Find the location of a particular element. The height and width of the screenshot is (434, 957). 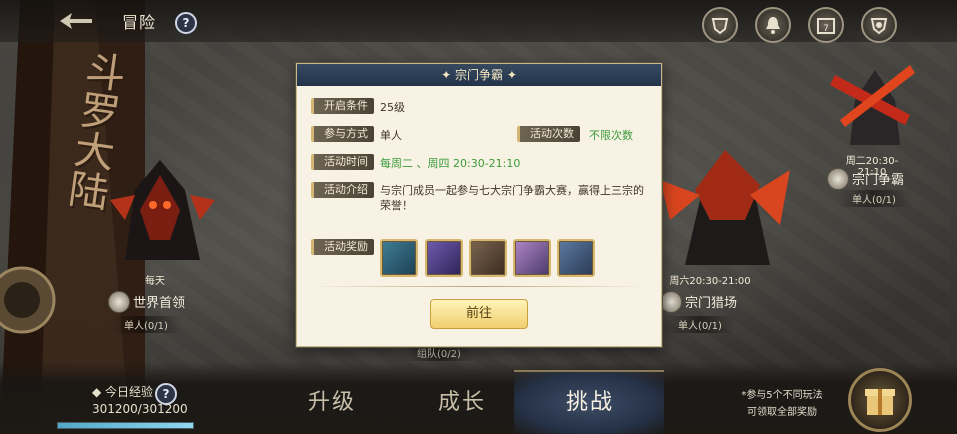

card-time: 每天 is located at coordinates (155, 281).